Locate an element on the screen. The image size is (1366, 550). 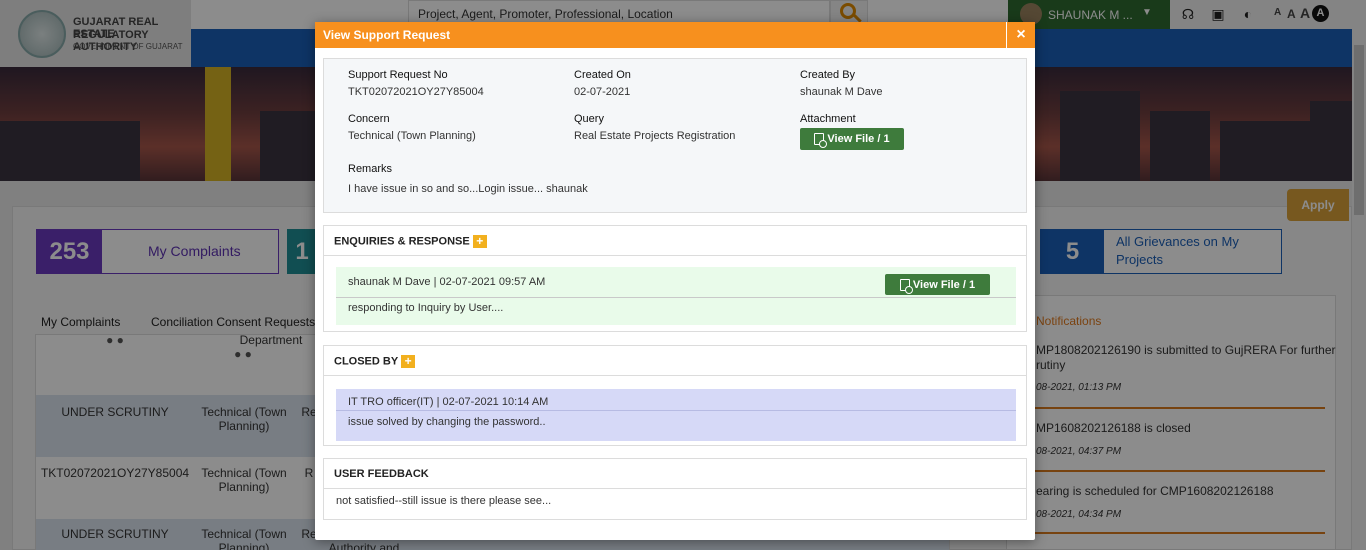
enquiries-title: ENQUIRIES & RESPONSE + is located at coordinates (410, 241).